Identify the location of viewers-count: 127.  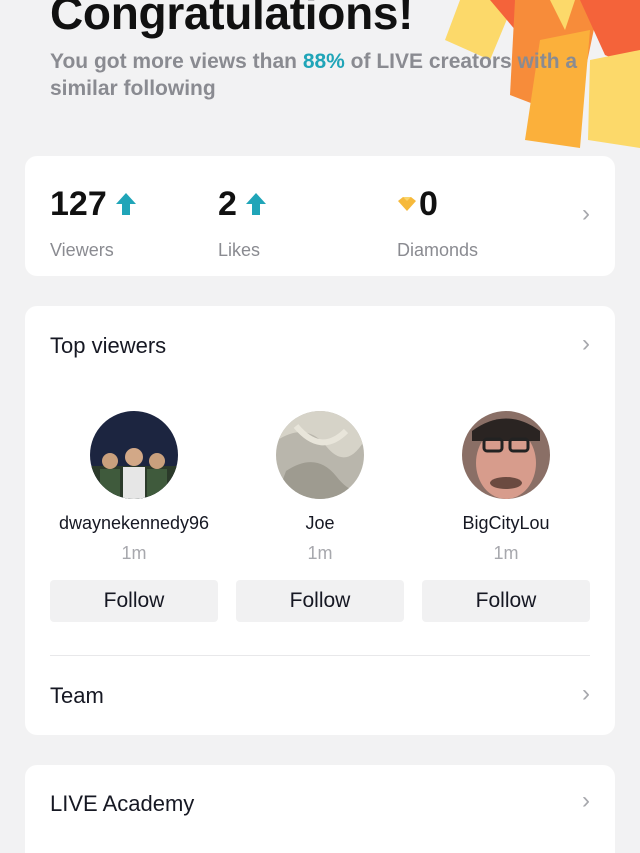
(78, 203).